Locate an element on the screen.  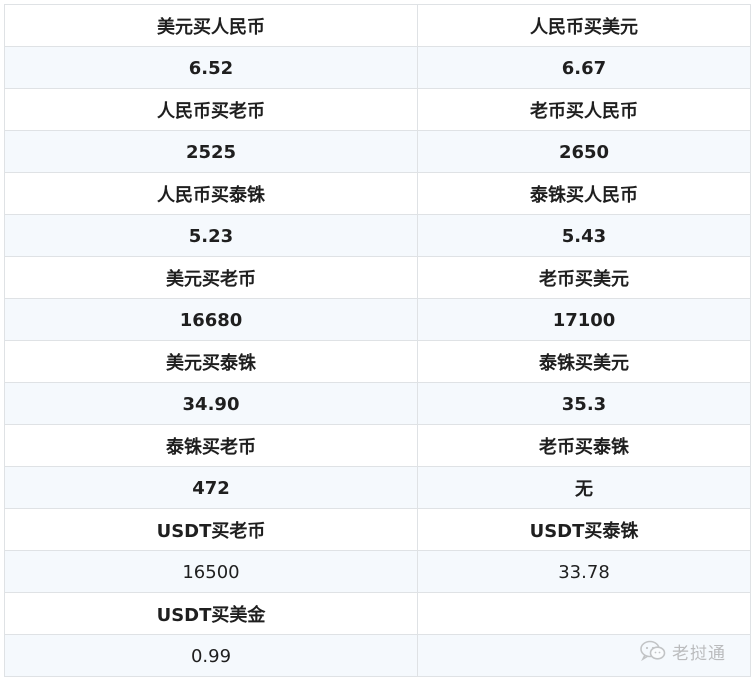
rate-value-cell: 5.23 is located at coordinates (211, 235).